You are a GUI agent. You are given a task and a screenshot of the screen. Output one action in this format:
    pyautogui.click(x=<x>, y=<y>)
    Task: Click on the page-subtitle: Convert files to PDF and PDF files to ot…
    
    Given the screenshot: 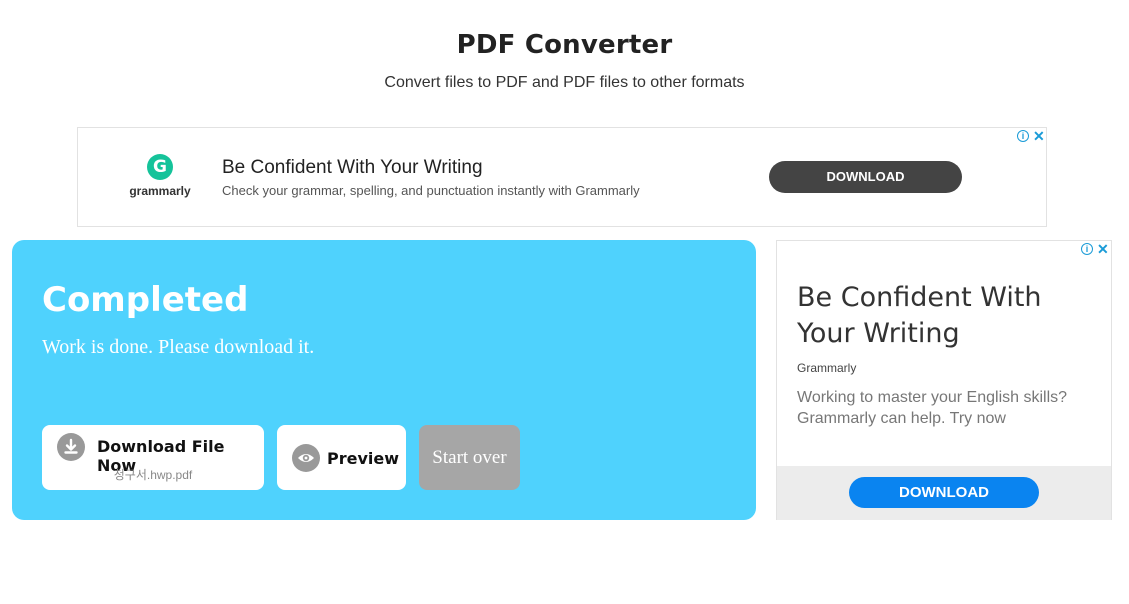 What is the action you would take?
    pyautogui.click(x=564, y=82)
    